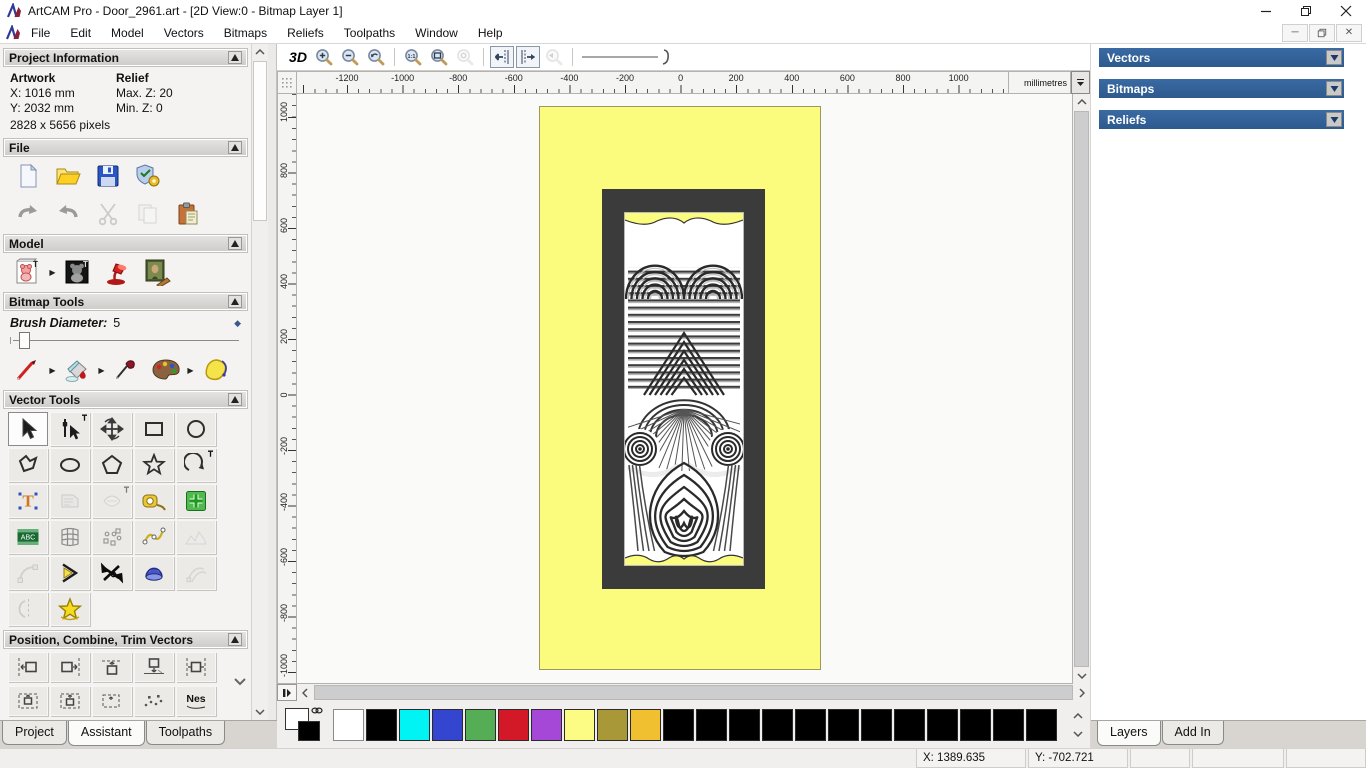 The width and height of the screenshot is (1366, 768). What do you see at coordinates (287, 692) in the screenshot?
I see `panel-splitter-button` at bounding box center [287, 692].